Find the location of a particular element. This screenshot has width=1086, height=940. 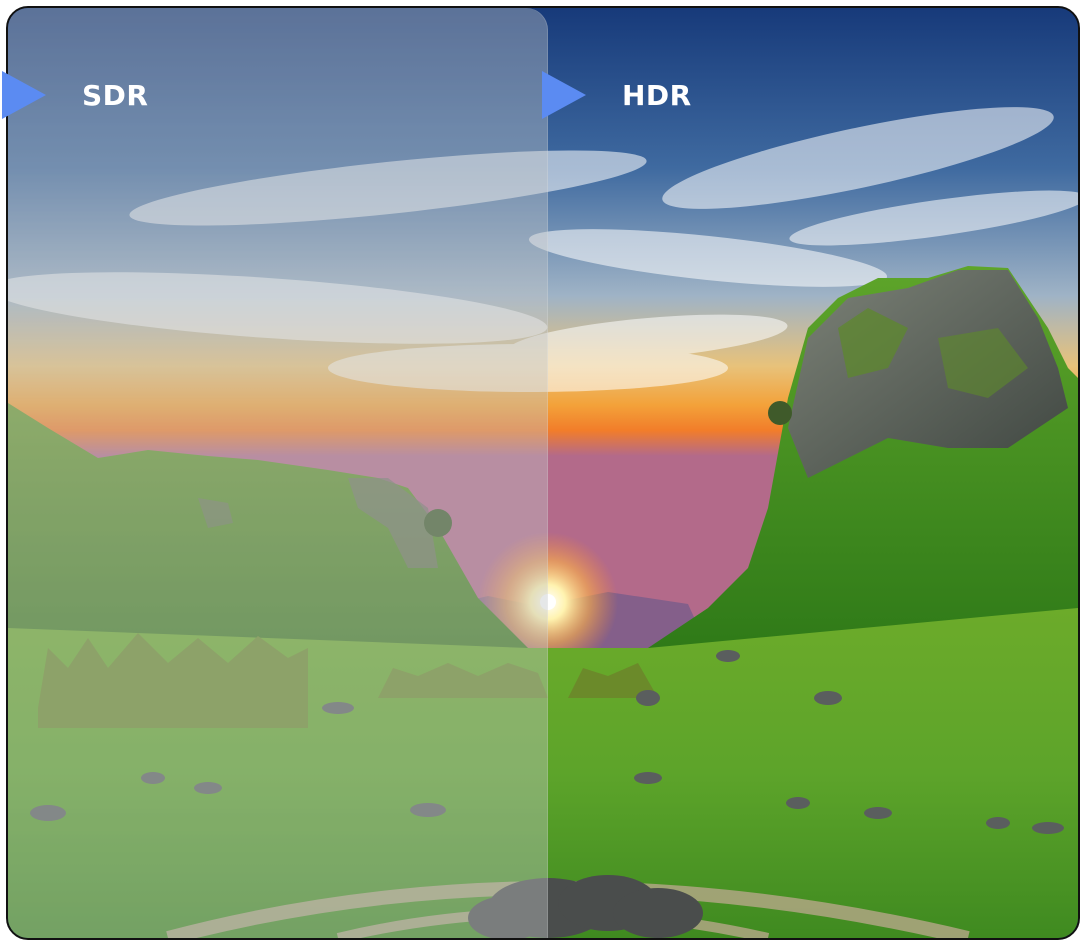

hdr-label: HDR is located at coordinates (617, 95).